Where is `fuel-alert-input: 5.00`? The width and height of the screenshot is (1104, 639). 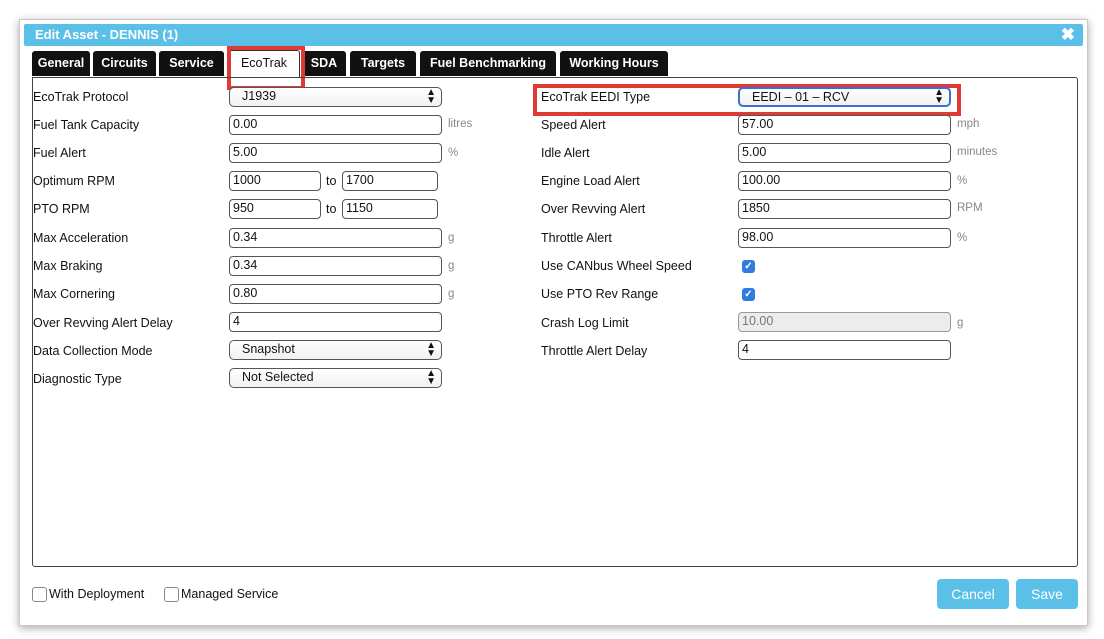 fuel-alert-input: 5.00 is located at coordinates (335, 153).